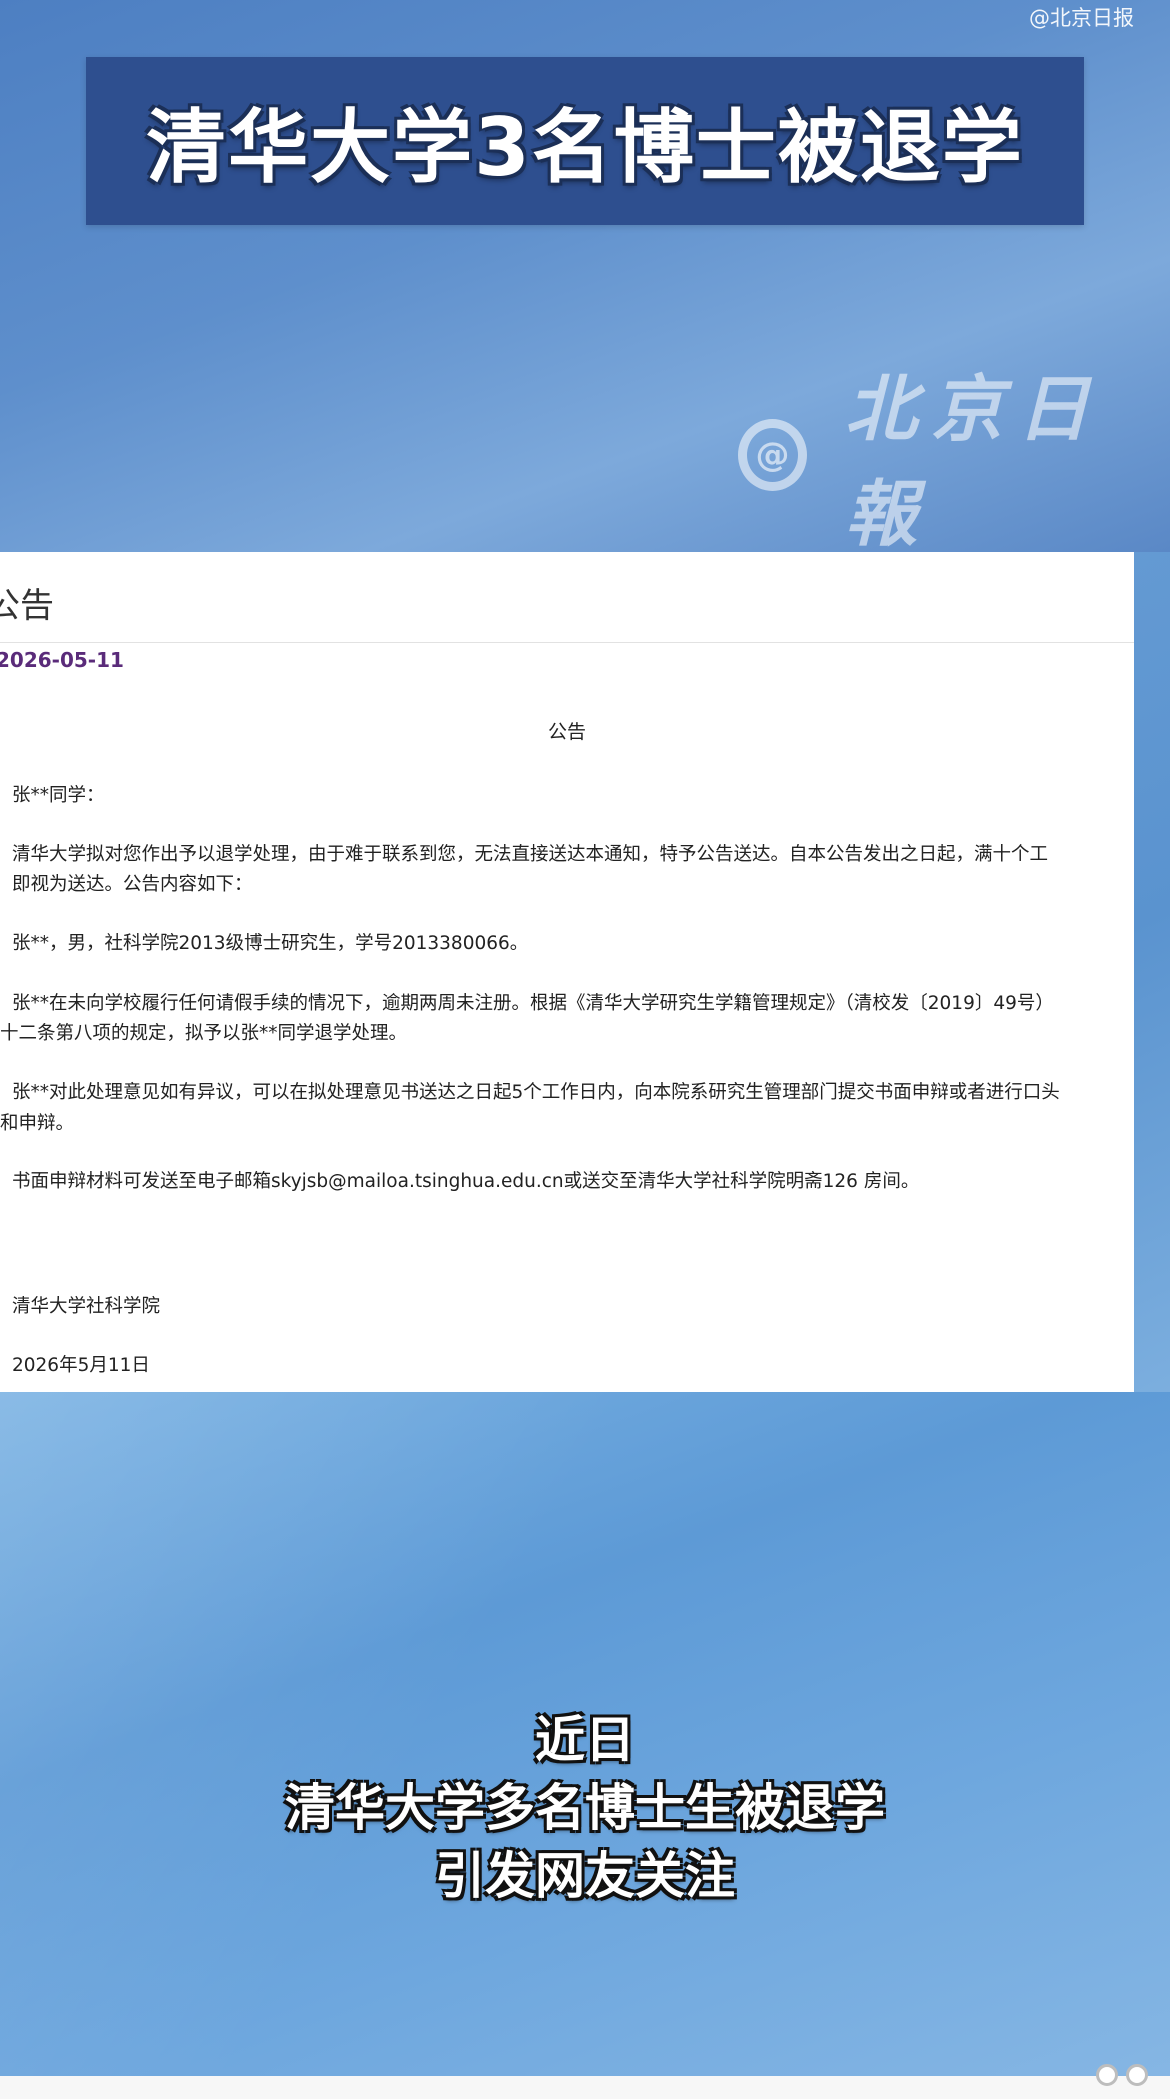 This screenshot has width=1170, height=2099. I want to click on bottom-bar, so click(585, 2081).